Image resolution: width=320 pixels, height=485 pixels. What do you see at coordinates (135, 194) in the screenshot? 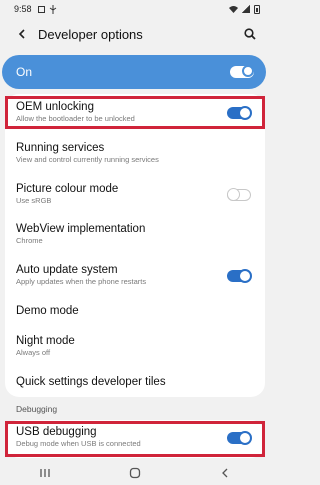
I see `setting-picture-colour-mode: Picture colour mode Use sRGB` at bounding box center [135, 194].